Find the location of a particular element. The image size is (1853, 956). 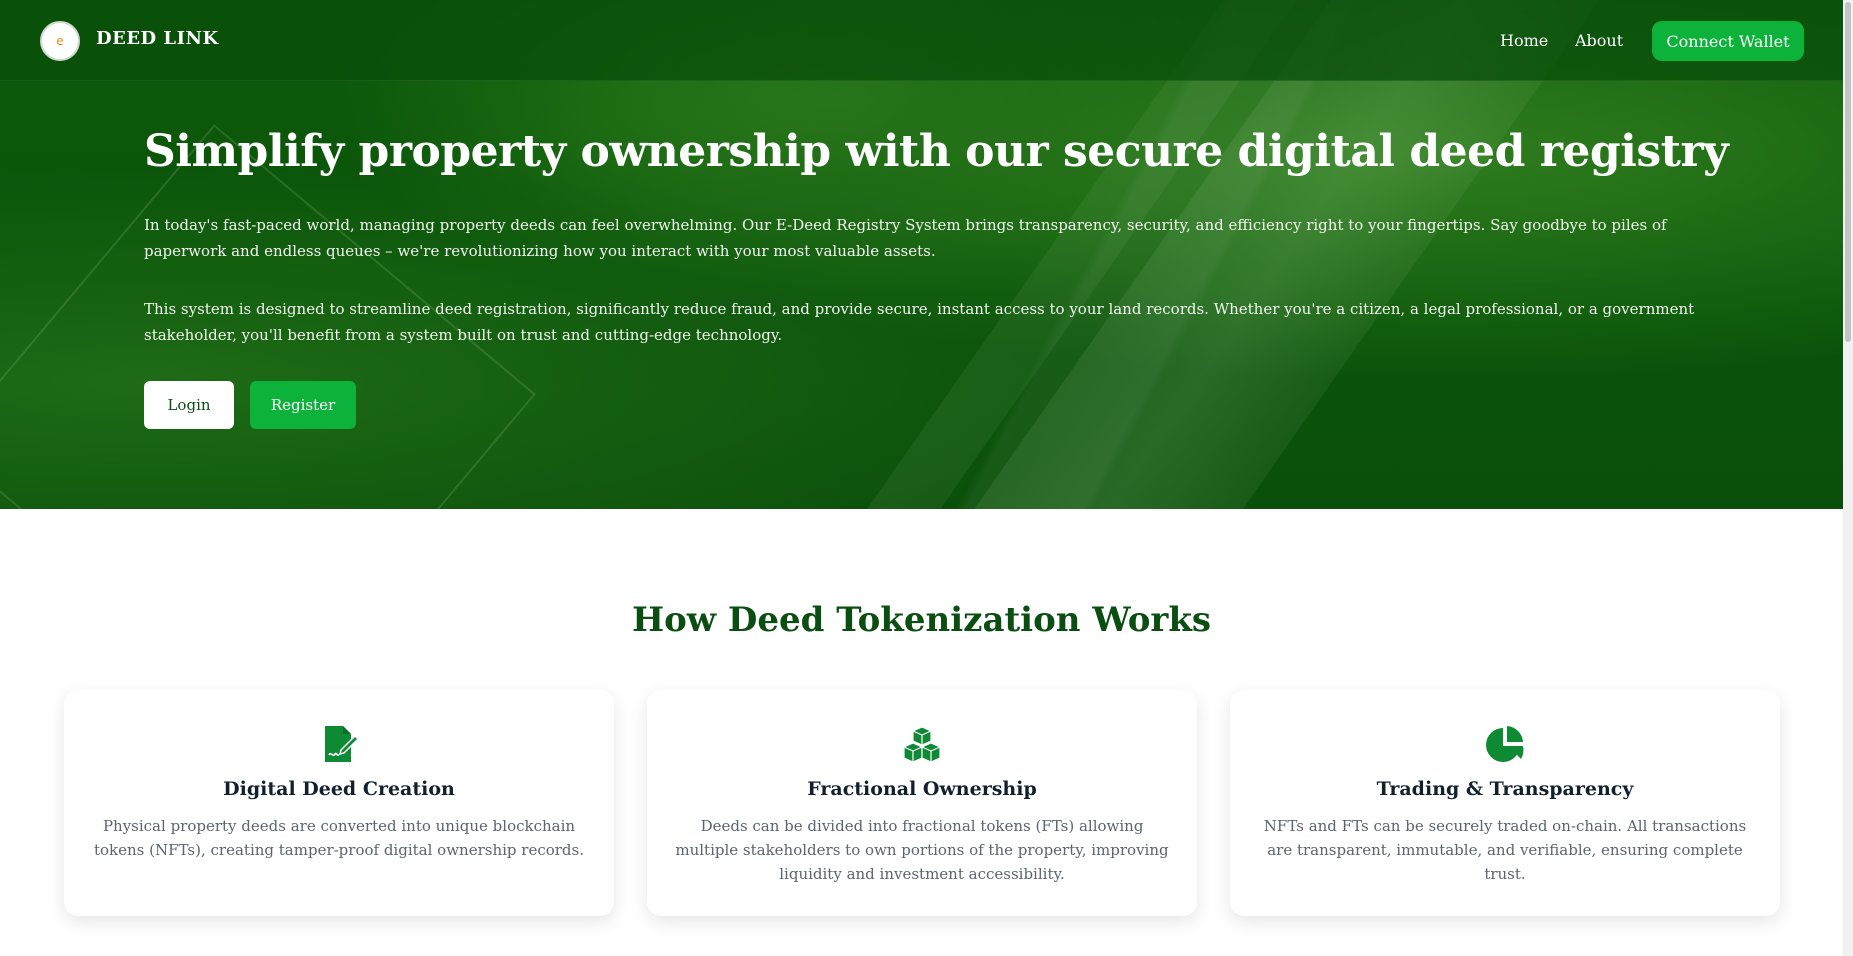

nav-about-link: About is located at coordinates (1599, 40).